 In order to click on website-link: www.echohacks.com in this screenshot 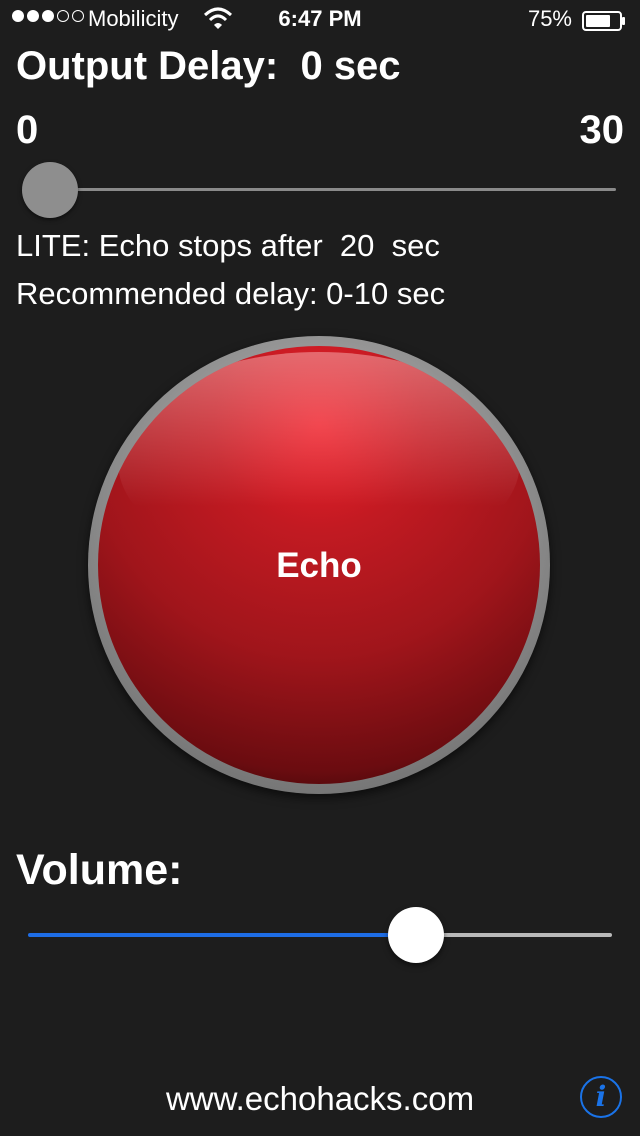, I will do `click(320, 1099)`.